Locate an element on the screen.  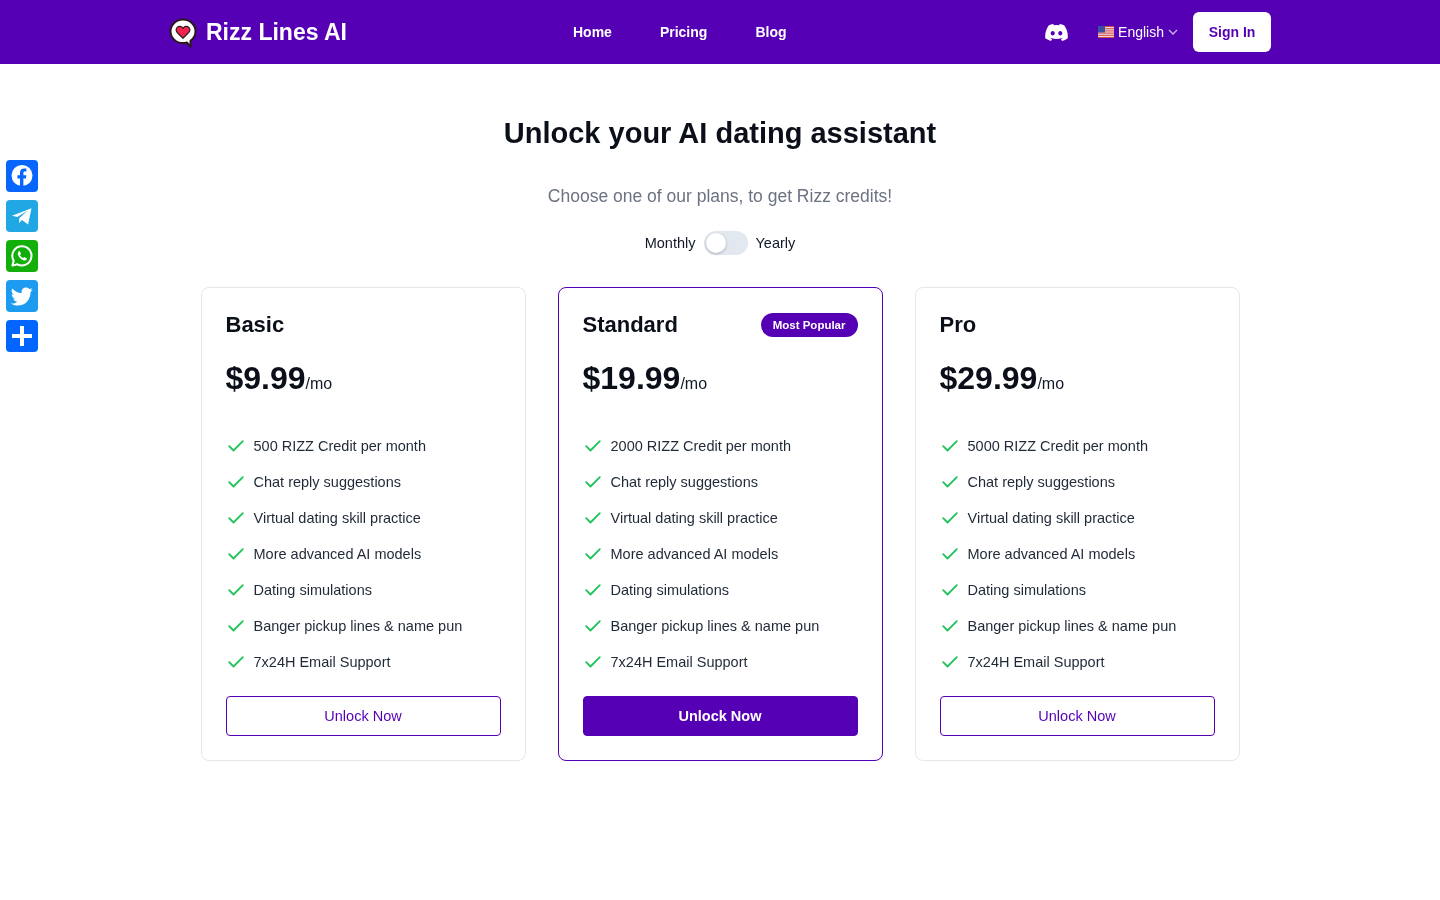
nav-link: Pricing is located at coordinates (683, 32).